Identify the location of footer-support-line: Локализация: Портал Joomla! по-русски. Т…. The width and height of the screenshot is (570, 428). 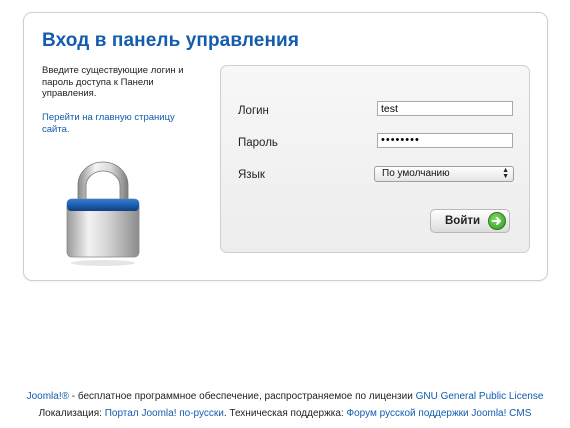
(285, 413).